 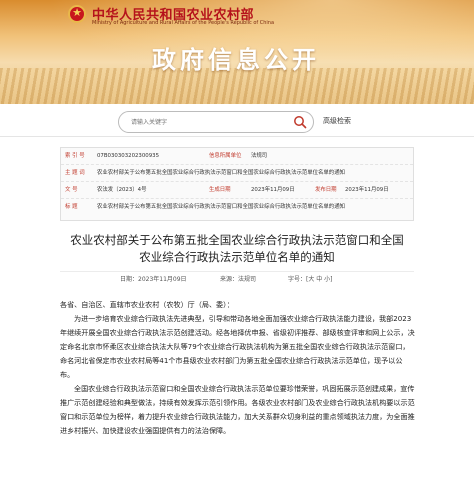 What do you see at coordinates (367, 190) in the screenshot?
I see `published-date-value: 2023年11月09日` at bounding box center [367, 190].